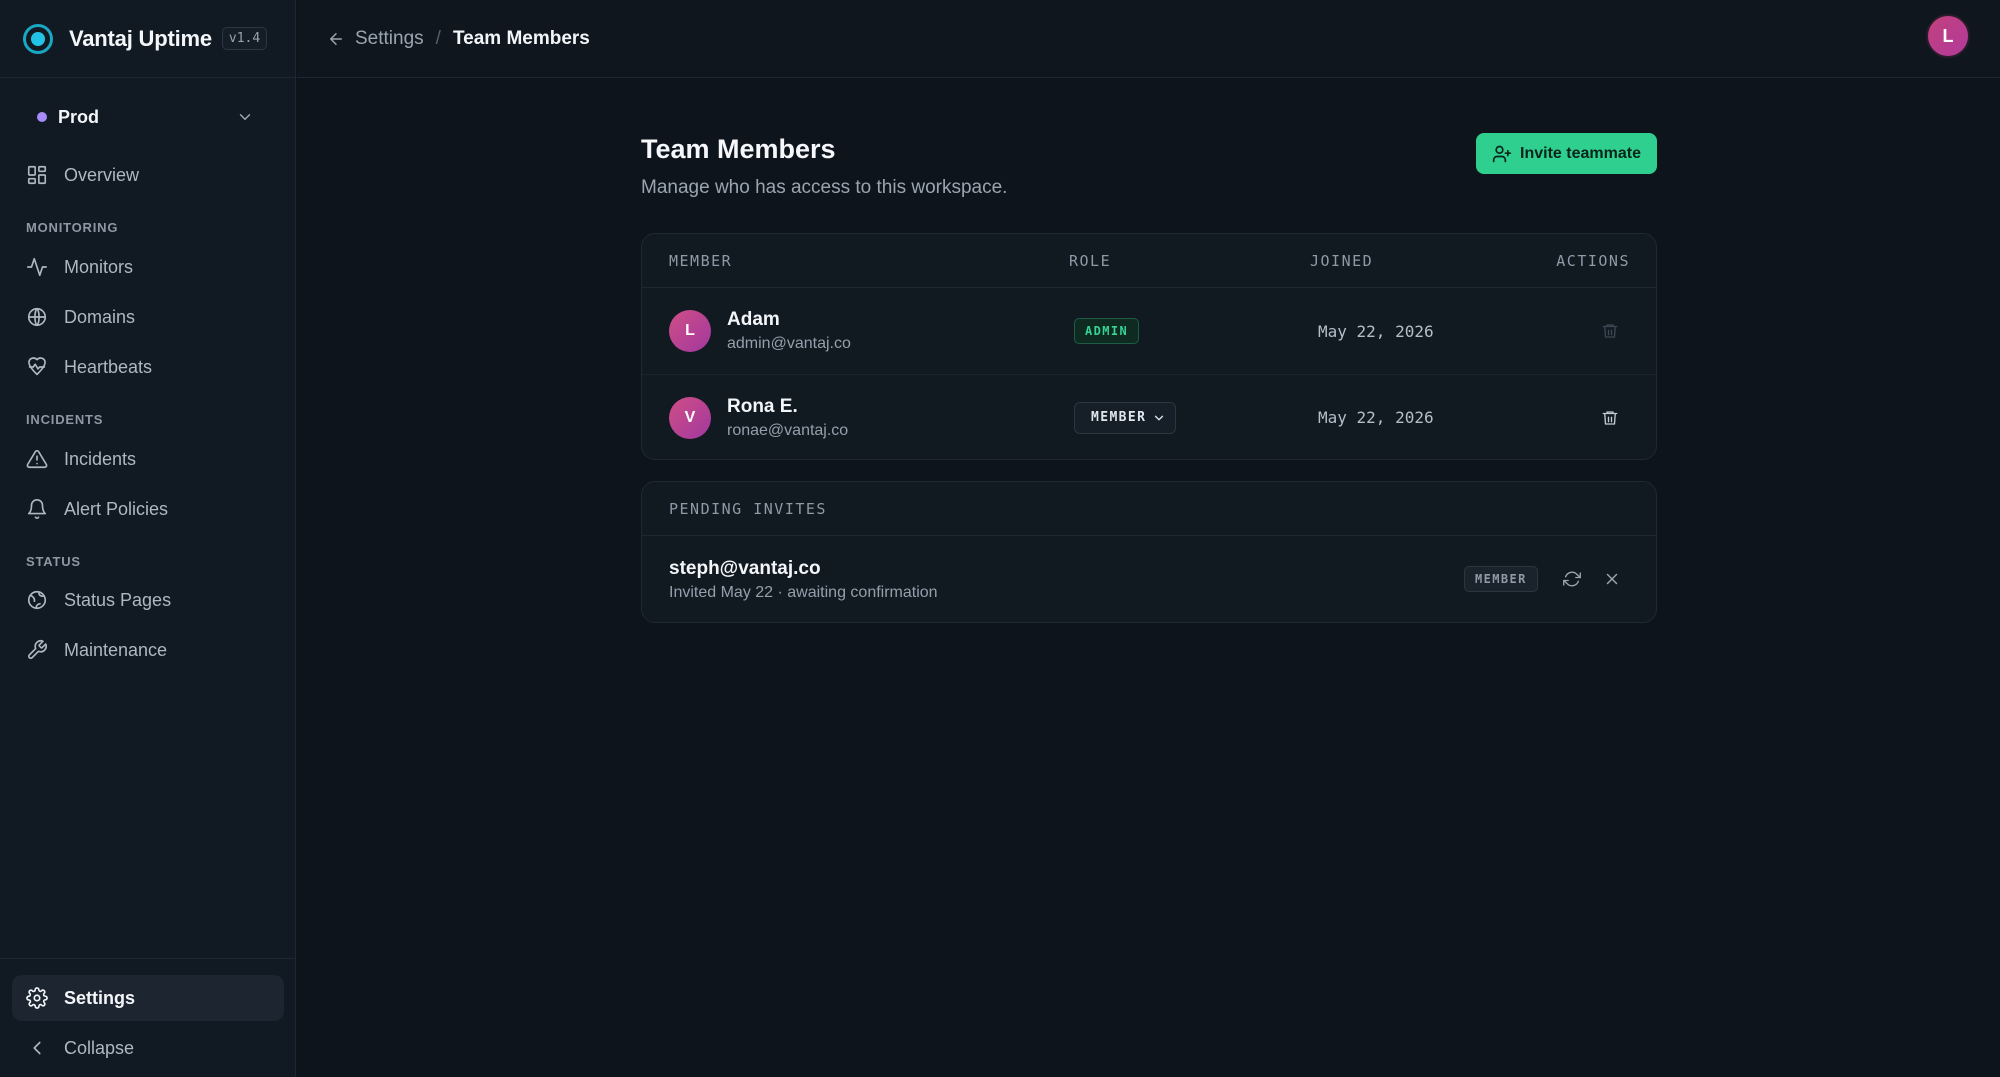 This screenshot has height=1077, width=2000. What do you see at coordinates (37, 1048) in the screenshot?
I see `chevron-left-icon` at bounding box center [37, 1048].